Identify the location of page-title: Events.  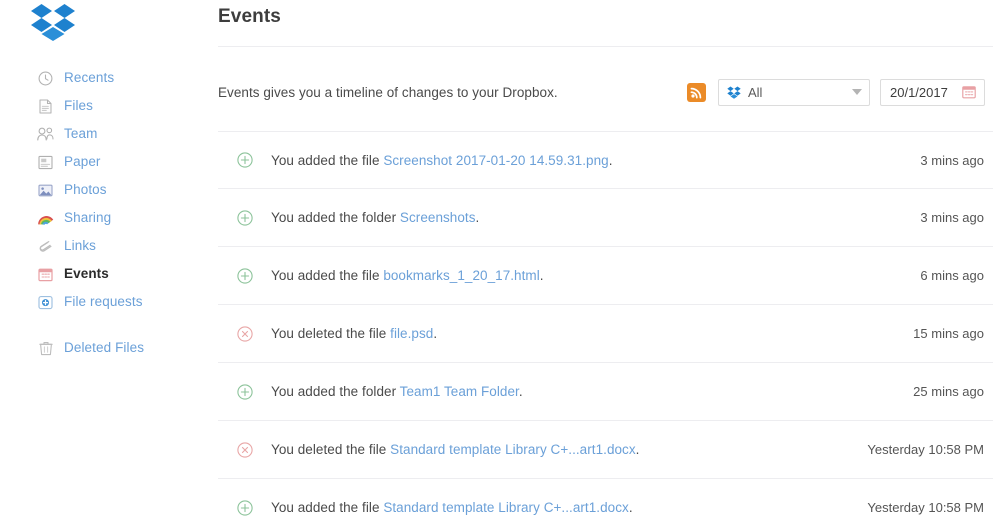
(249, 16).